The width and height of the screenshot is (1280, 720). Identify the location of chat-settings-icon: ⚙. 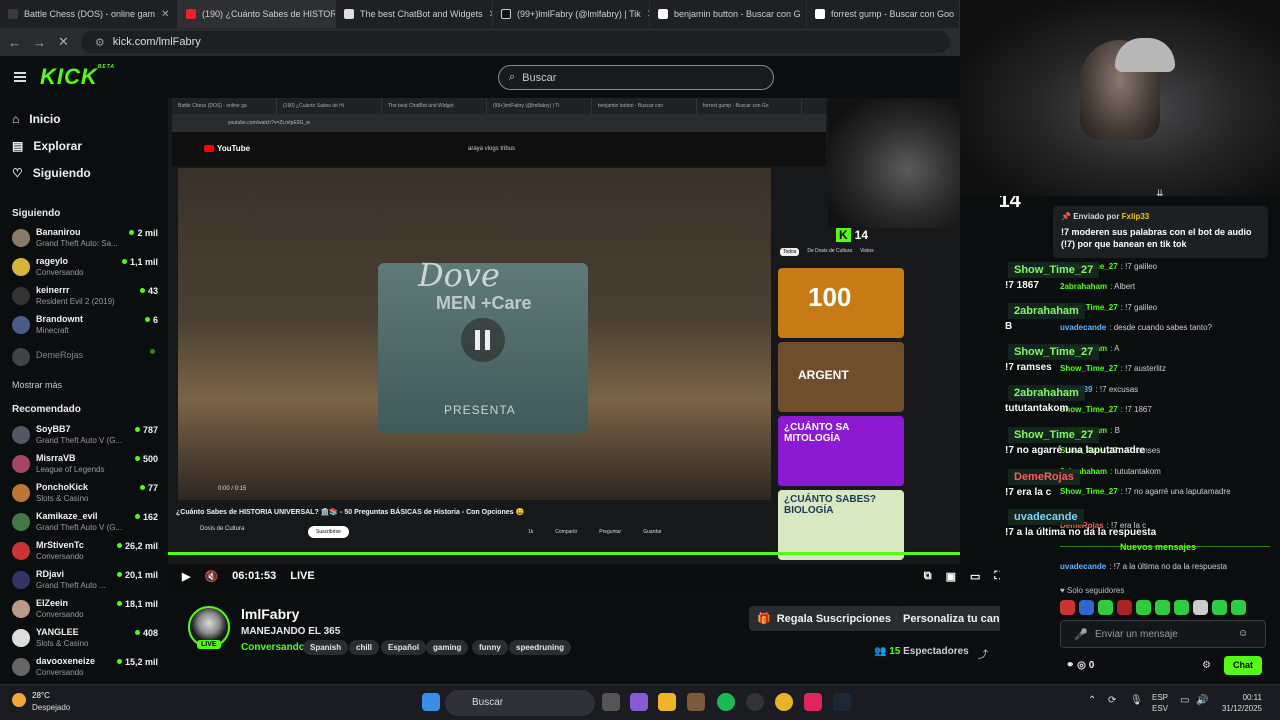
(1206, 665).